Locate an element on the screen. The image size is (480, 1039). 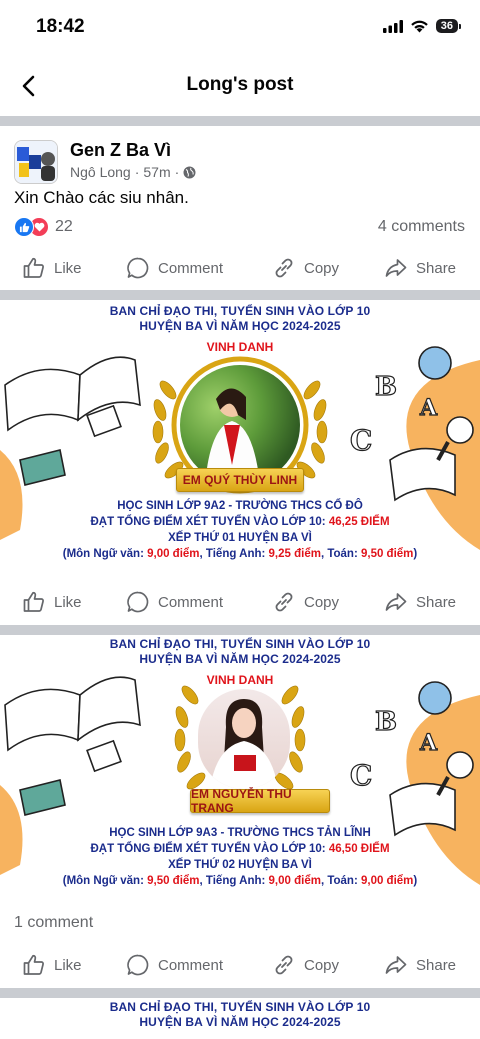
group-avatar is located at coordinates (36, 162).